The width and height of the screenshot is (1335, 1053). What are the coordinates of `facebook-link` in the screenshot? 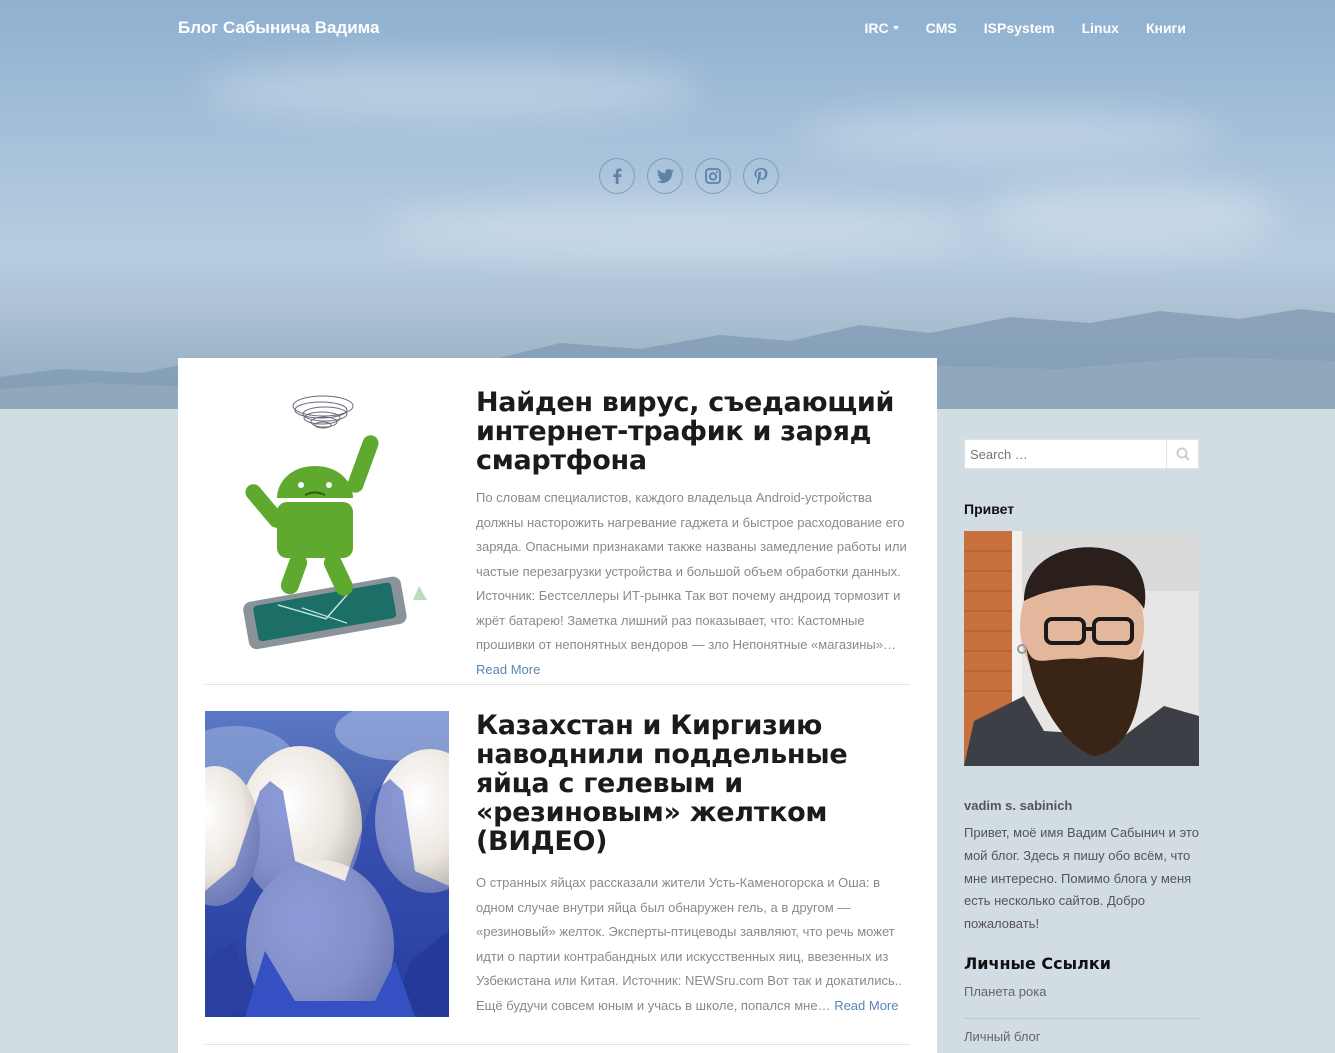 It's located at (617, 176).